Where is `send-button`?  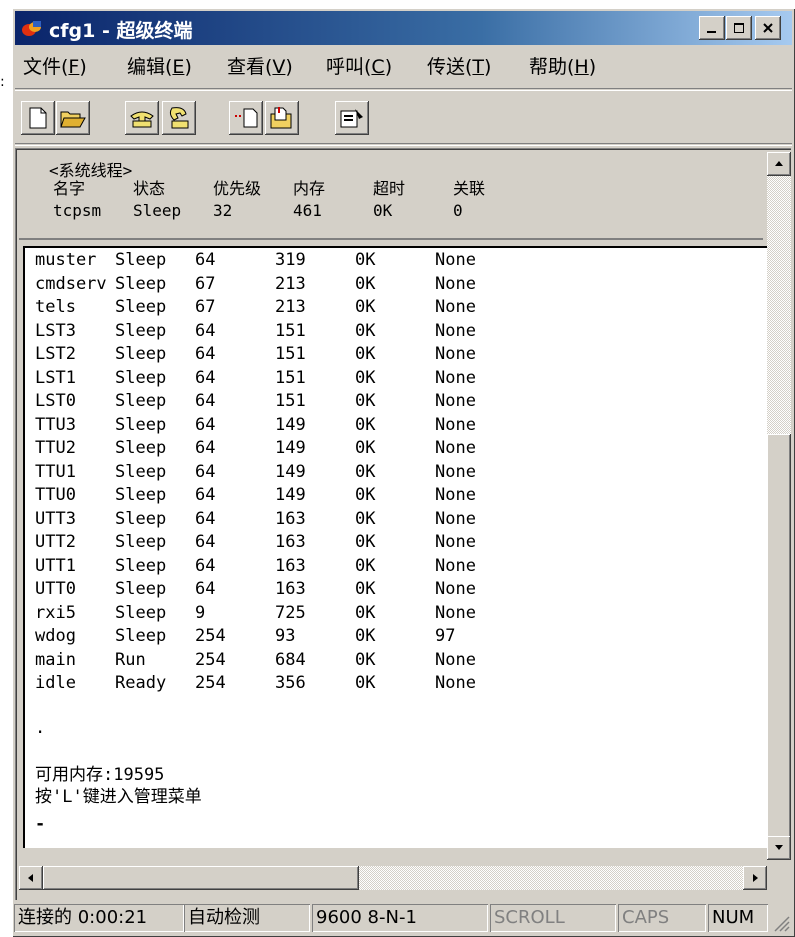 send-button is located at coordinates (246, 118).